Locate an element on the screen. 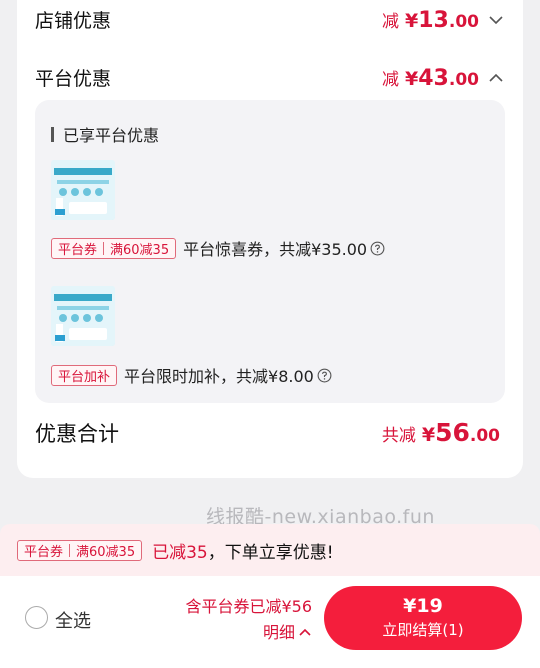  select-all-radio is located at coordinates (36, 617).